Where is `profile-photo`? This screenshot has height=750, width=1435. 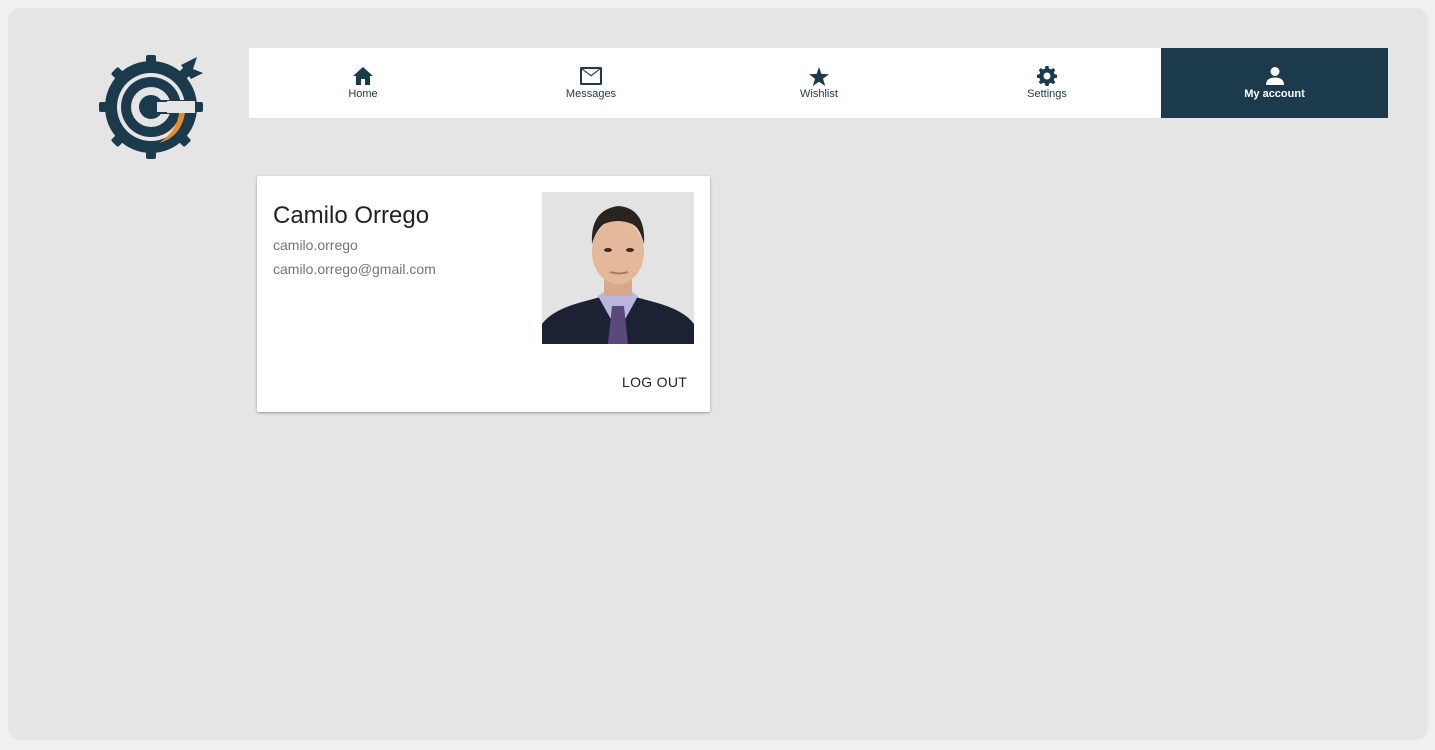
profile-photo is located at coordinates (618, 268).